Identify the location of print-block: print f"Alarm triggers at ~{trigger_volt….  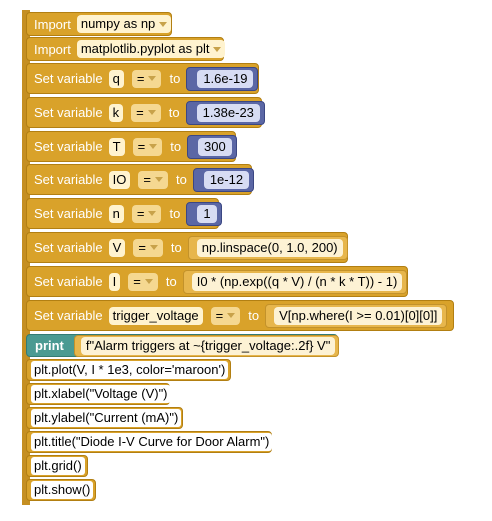
(183, 345).